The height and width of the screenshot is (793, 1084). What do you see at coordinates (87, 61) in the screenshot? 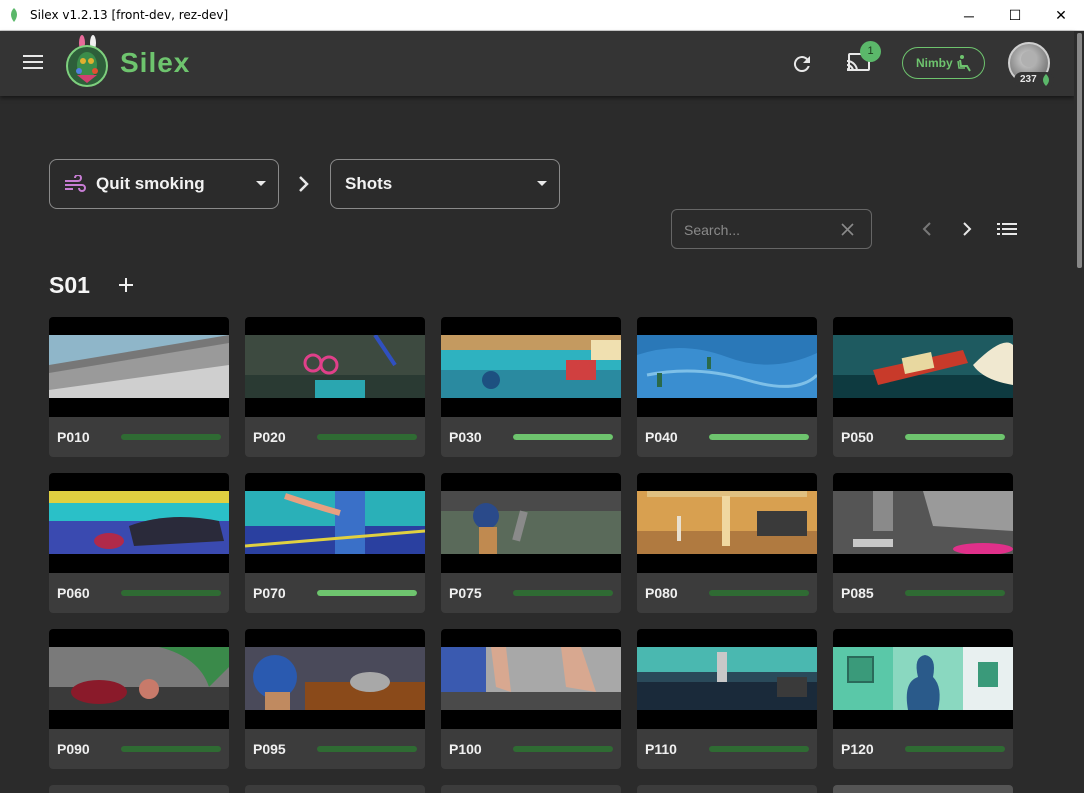
I see `silex-logo` at bounding box center [87, 61].